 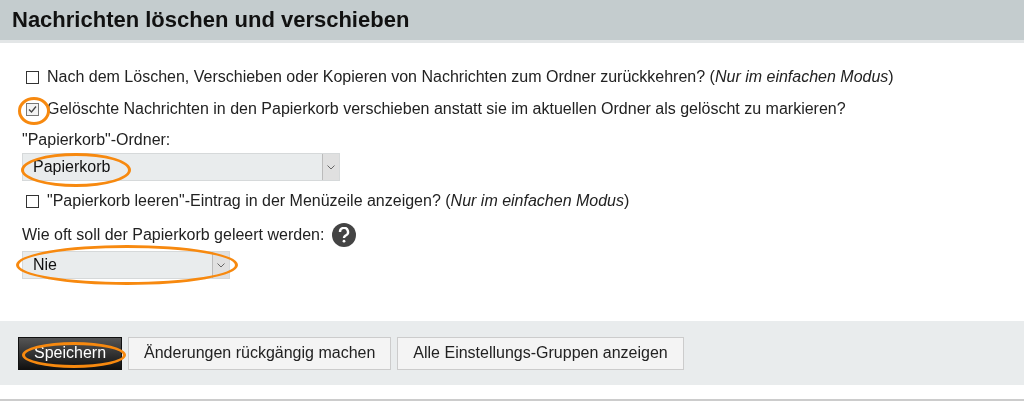 I want to click on field-label: Wie oft soll der Papierkorb geleert werden:, so click(x=173, y=235).